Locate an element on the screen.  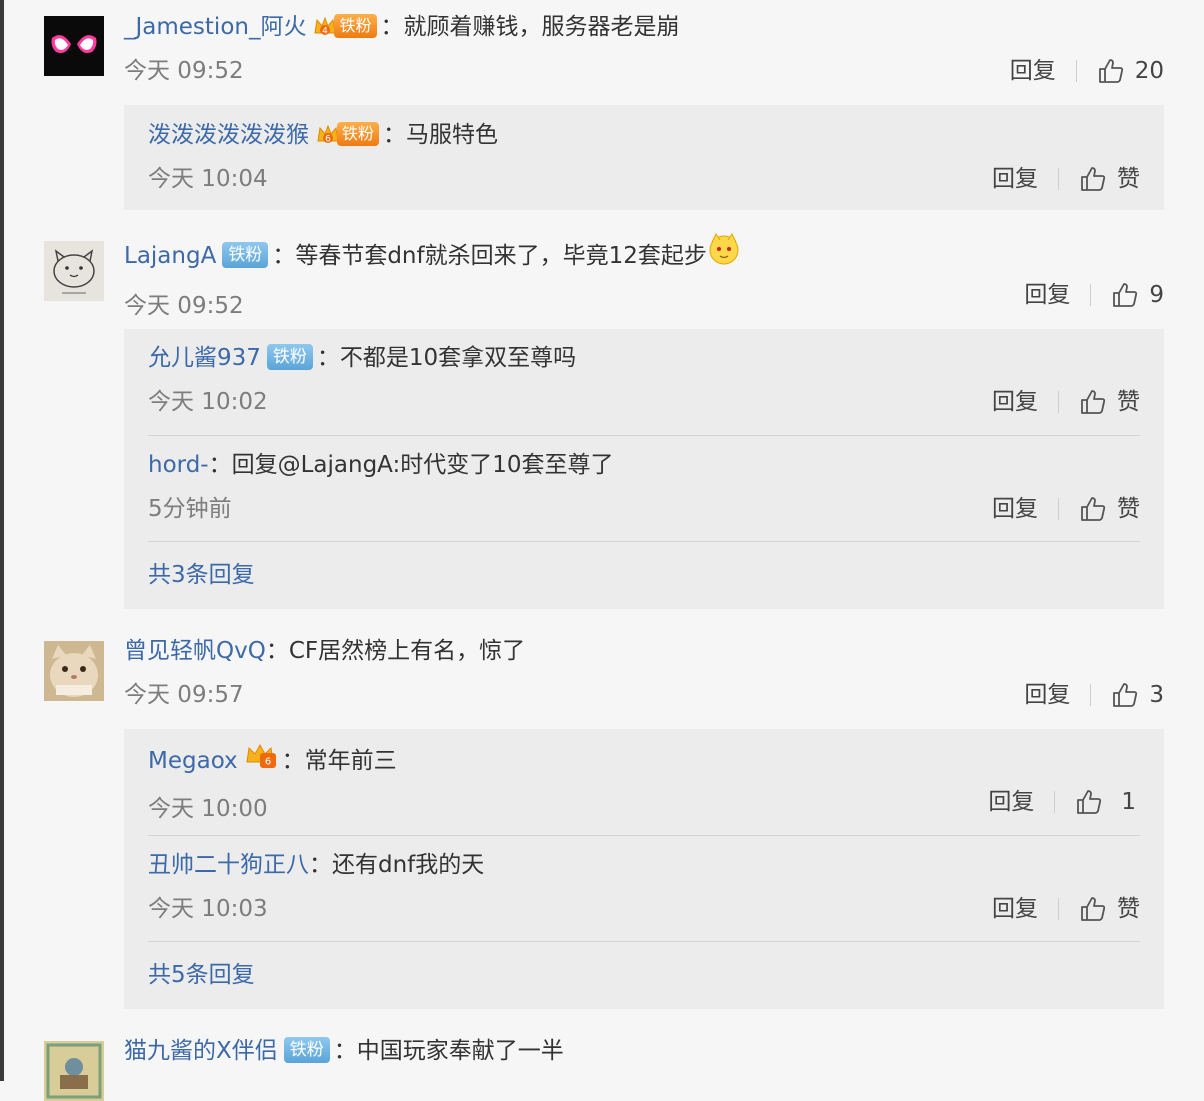
comment-username: 猫九酱的X伴侣 is located at coordinates (201, 1051).